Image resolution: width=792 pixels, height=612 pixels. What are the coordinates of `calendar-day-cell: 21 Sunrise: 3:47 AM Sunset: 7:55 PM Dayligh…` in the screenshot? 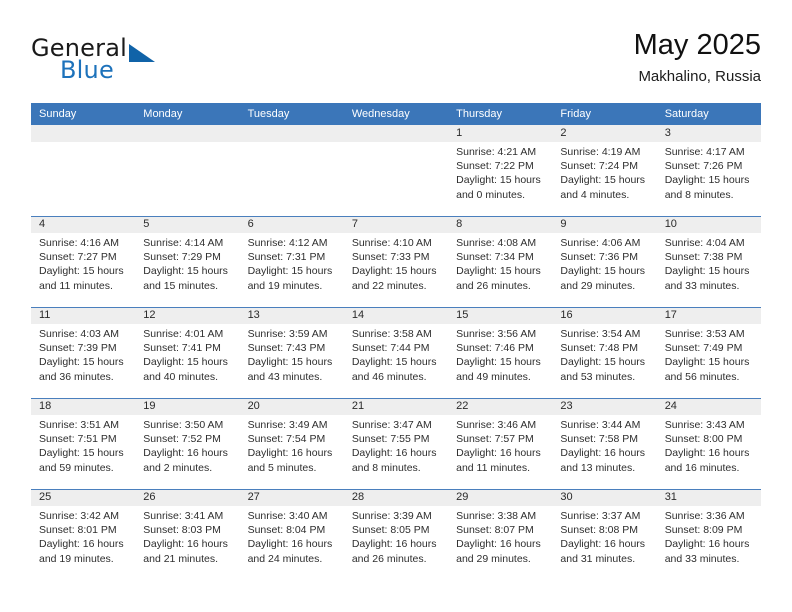 It's located at (396, 443).